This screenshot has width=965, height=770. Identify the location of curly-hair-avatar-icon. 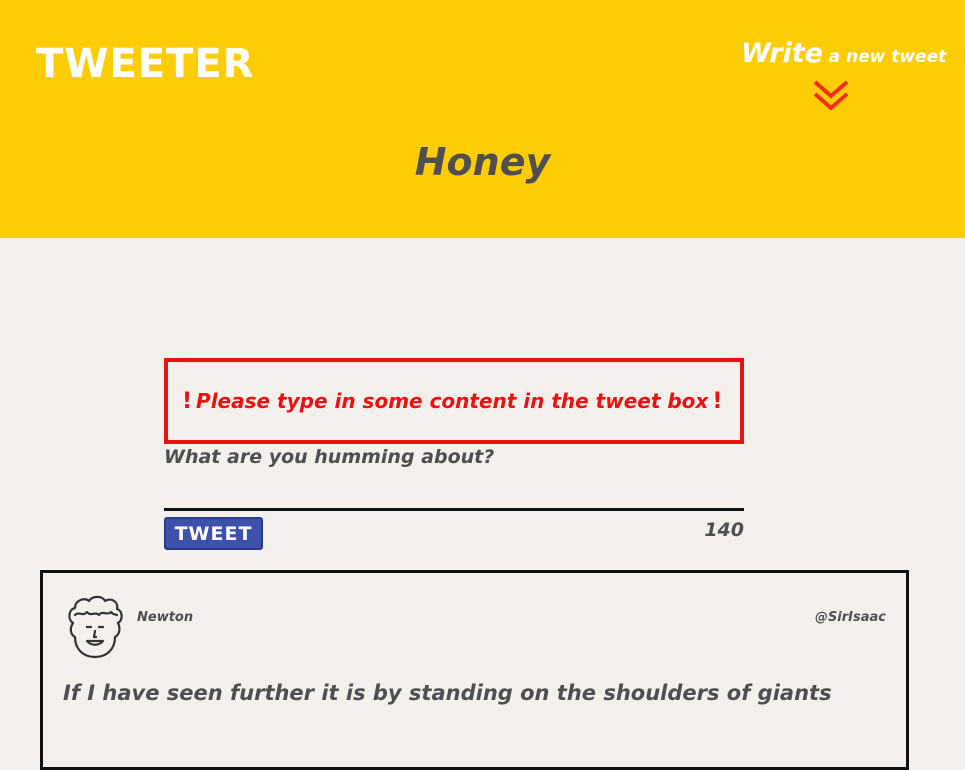
(95, 627).